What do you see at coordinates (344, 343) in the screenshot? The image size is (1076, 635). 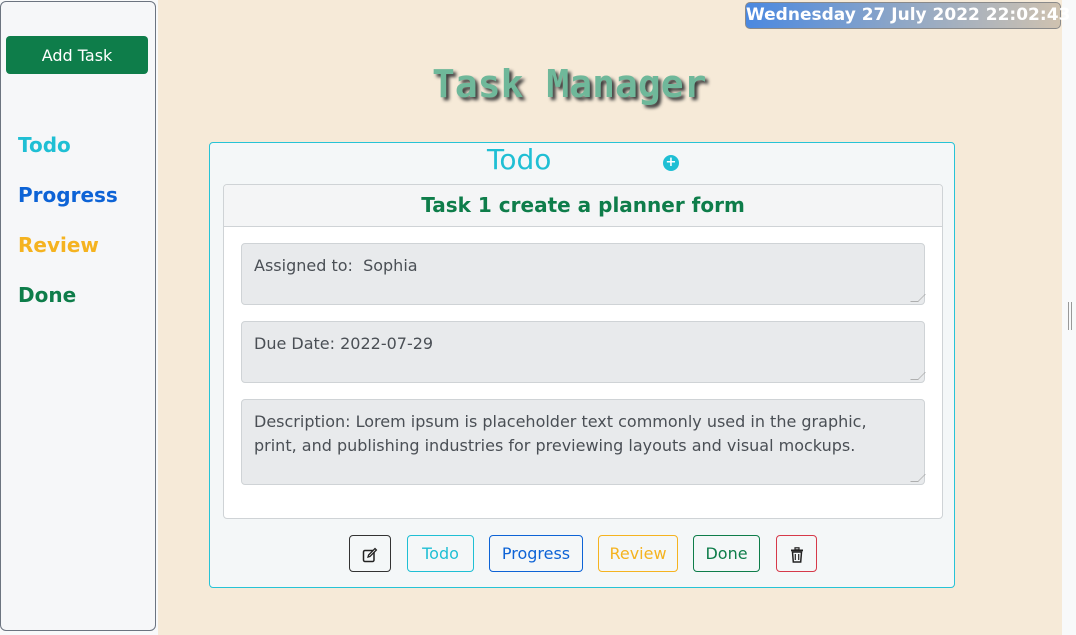 I see `due-date-text: Due Date: 2022-07-29` at bounding box center [344, 343].